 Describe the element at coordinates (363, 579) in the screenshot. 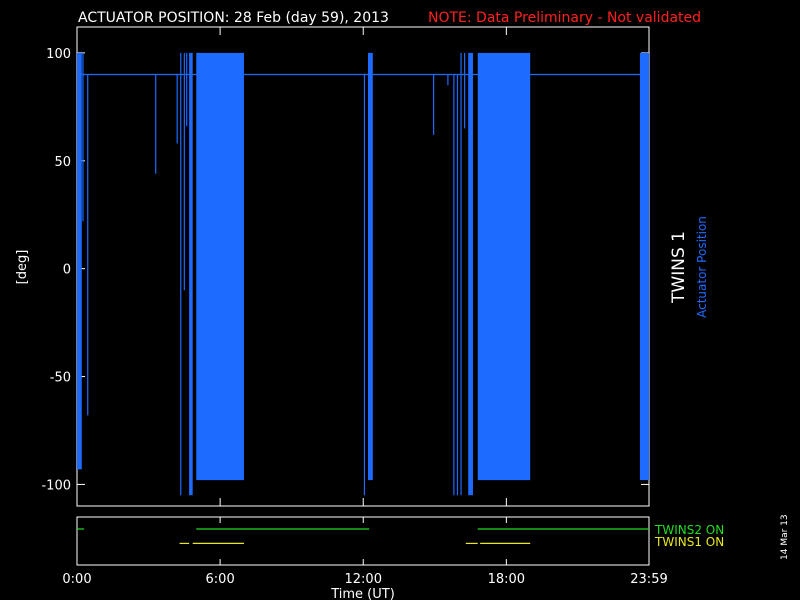

I see `x-tick-label: 12:00` at that location.